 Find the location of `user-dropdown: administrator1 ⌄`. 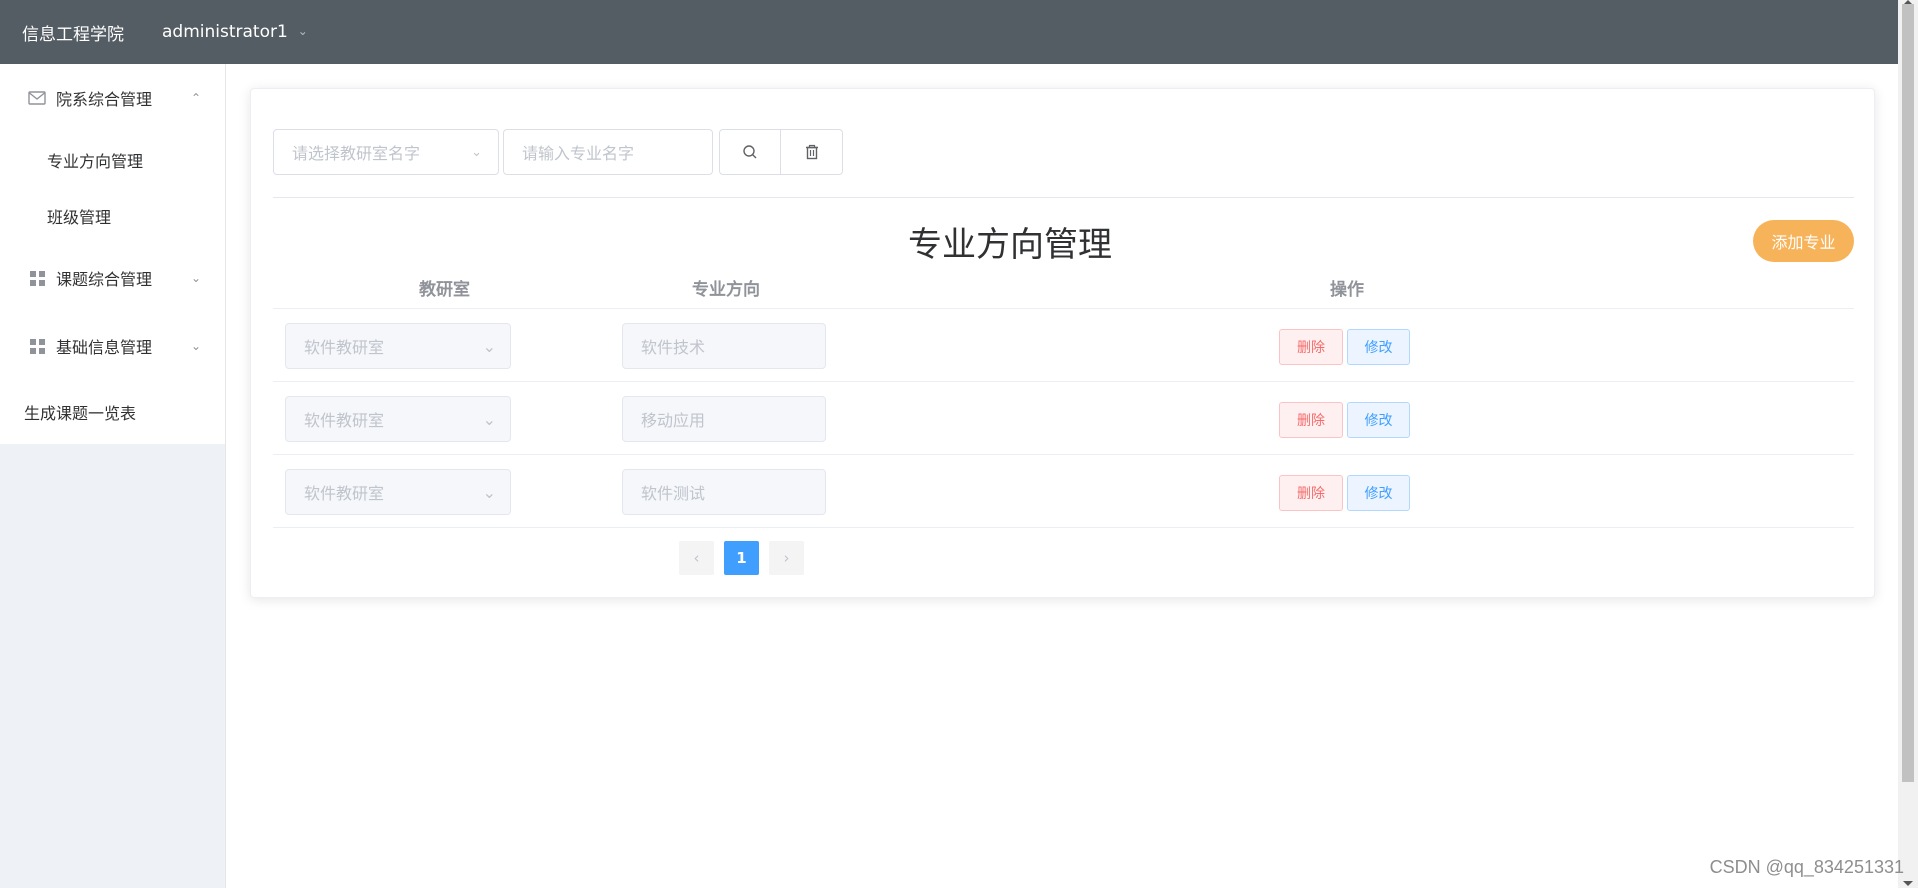

user-dropdown: administrator1 ⌄ is located at coordinates (235, 32).